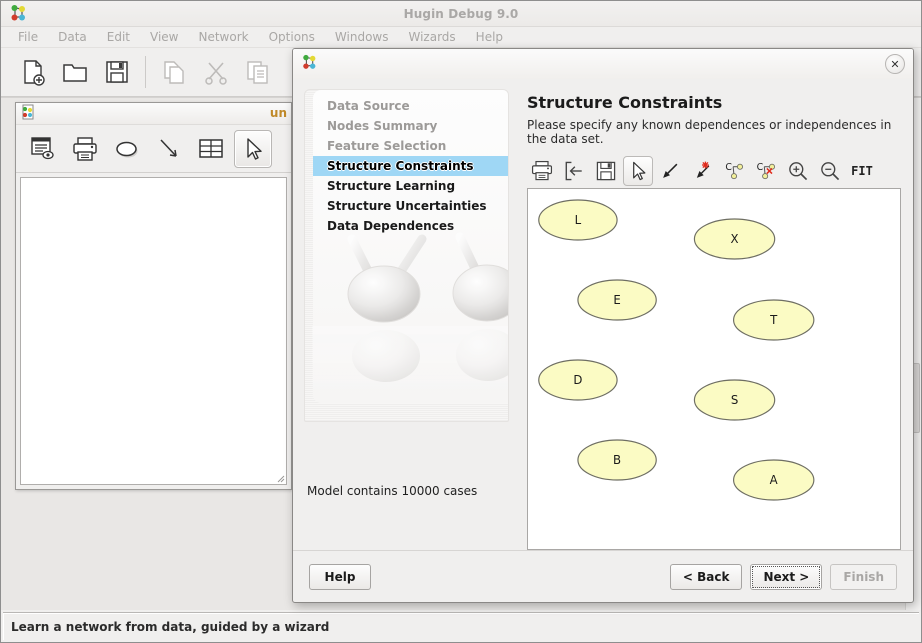  Describe the element at coordinates (153, 331) in the screenshot. I see `document-canvas` at that location.